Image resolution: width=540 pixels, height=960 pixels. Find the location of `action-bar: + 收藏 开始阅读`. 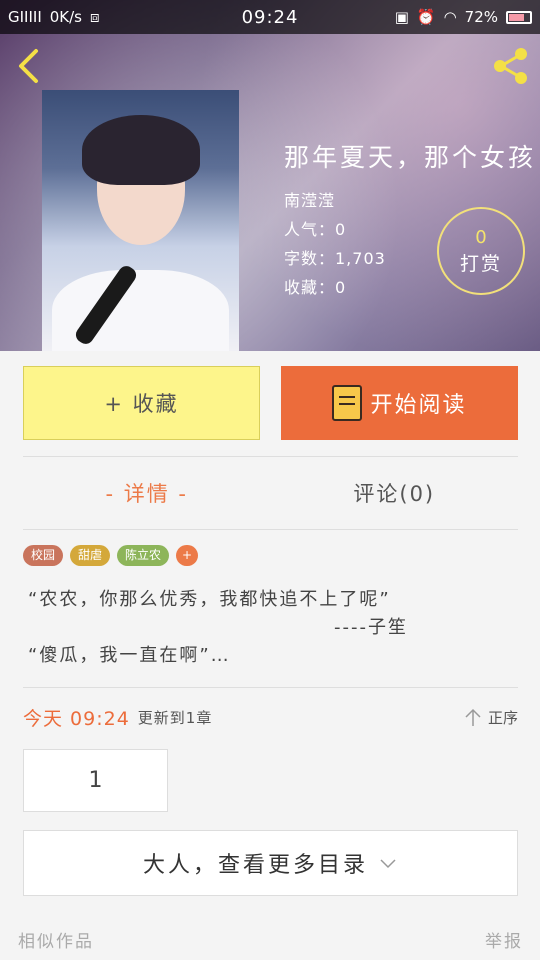

action-bar: + 收藏 开始阅读 is located at coordinates (270, 403).